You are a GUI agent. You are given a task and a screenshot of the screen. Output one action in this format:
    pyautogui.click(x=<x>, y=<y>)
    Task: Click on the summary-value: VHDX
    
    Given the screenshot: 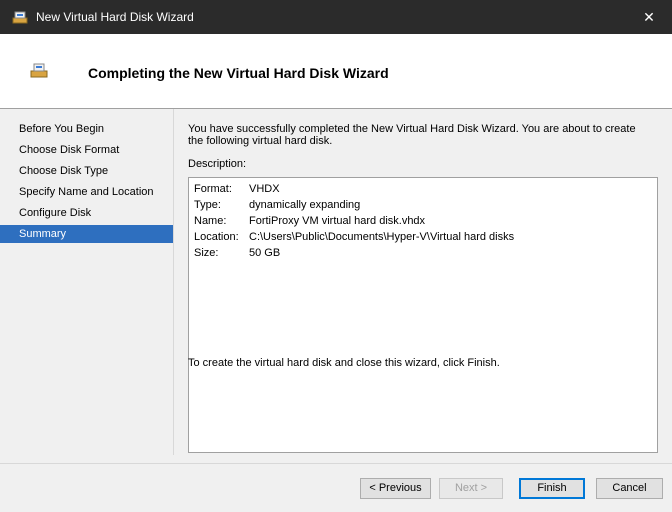 What is the action you would take?
    pyautogui.click(x=264, y=189)
    